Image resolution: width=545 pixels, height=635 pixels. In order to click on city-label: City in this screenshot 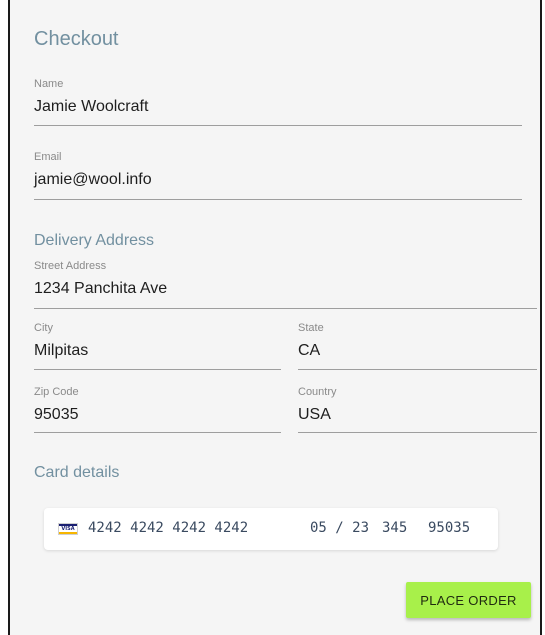, I will do `click(43, 328)`.